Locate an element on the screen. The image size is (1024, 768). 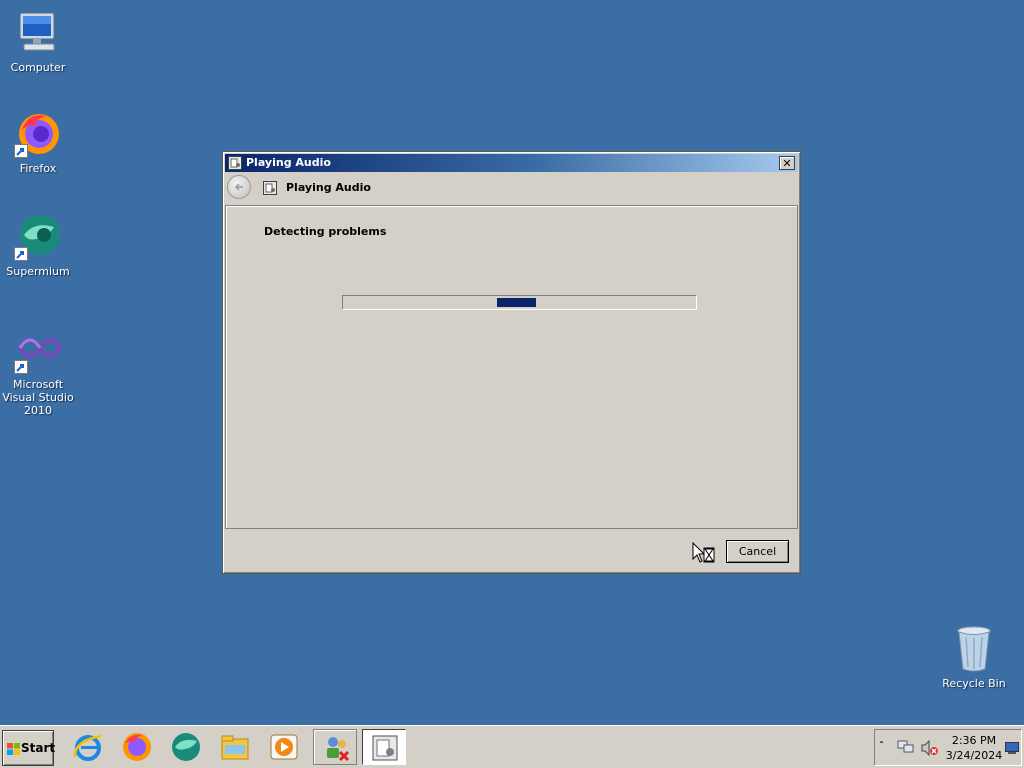
visual-studio-icon is located at coordinates (38, 350).